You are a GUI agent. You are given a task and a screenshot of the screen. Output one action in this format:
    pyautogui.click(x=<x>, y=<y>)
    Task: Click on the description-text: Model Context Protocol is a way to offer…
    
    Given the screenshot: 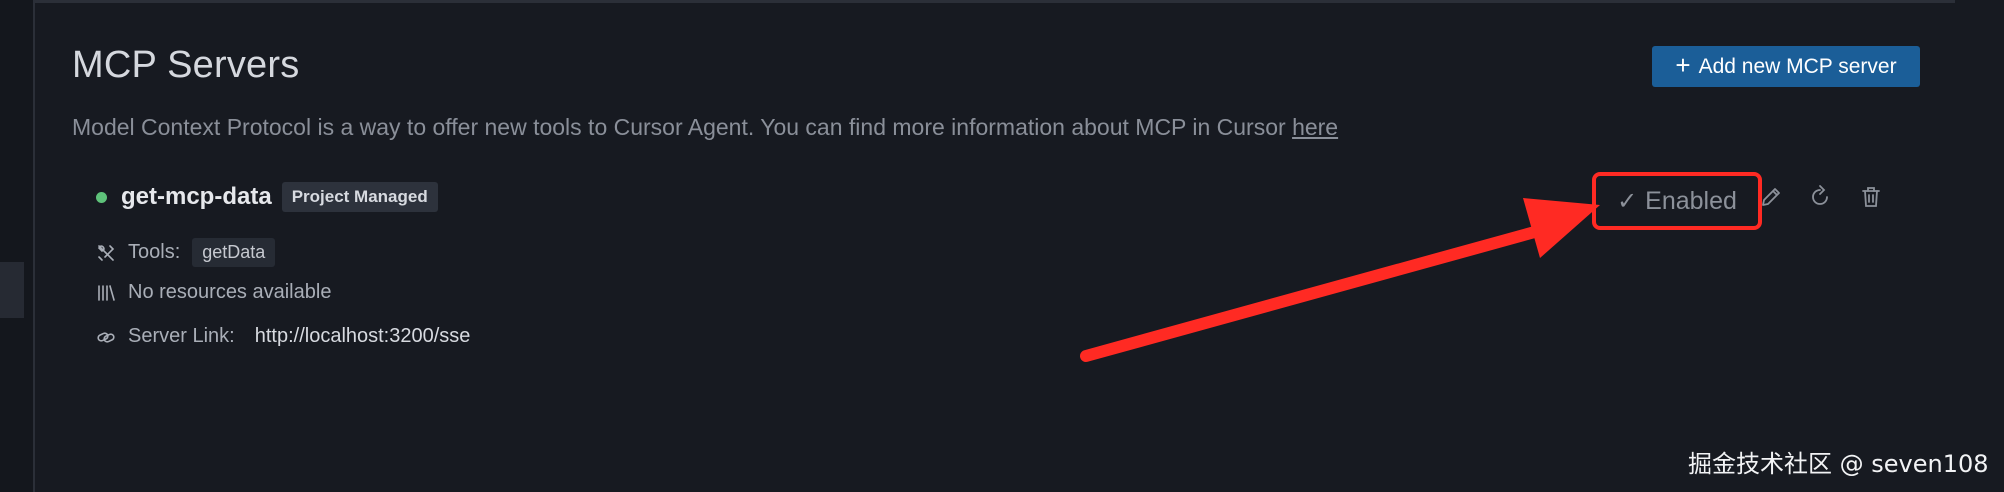 What is the action you would take?
    pyautogui.click(x=682, y=127)
    